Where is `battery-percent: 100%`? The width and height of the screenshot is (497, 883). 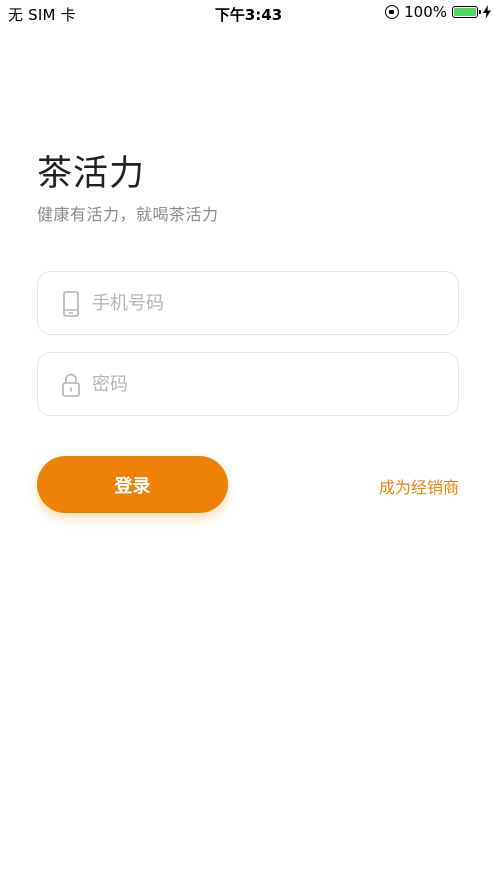 battery-percent: 100% is located at coordinates (425, 12).